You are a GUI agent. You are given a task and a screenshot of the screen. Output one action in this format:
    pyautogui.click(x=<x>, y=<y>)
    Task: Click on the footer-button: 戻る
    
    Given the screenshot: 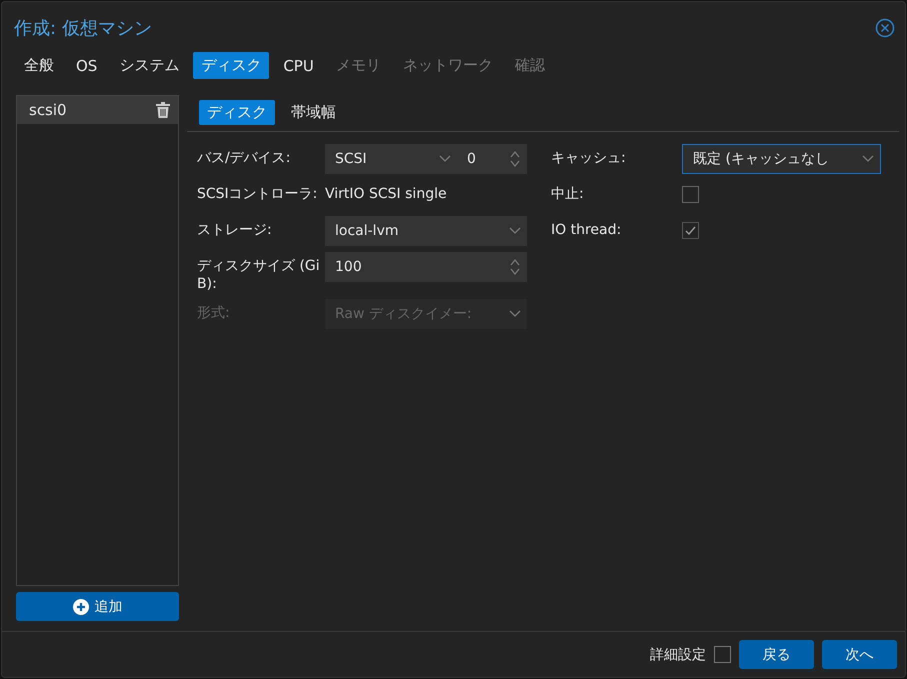 What is the action you would take?
    pyautogui.click(x=776, y=654)
    